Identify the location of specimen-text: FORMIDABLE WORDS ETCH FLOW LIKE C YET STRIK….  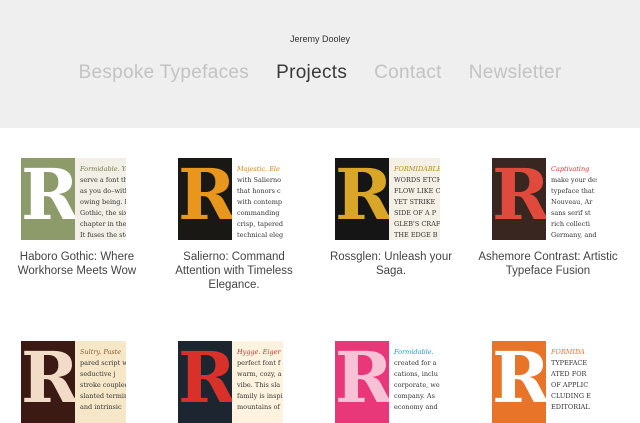
(414, 199).